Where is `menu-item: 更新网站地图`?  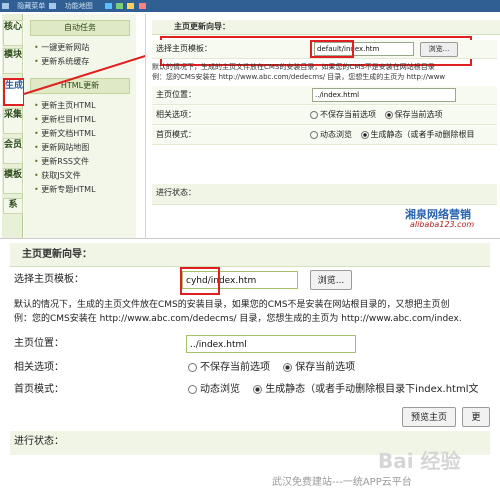 menu-item: 更新网站地图 is located at coordinates (61, 147).